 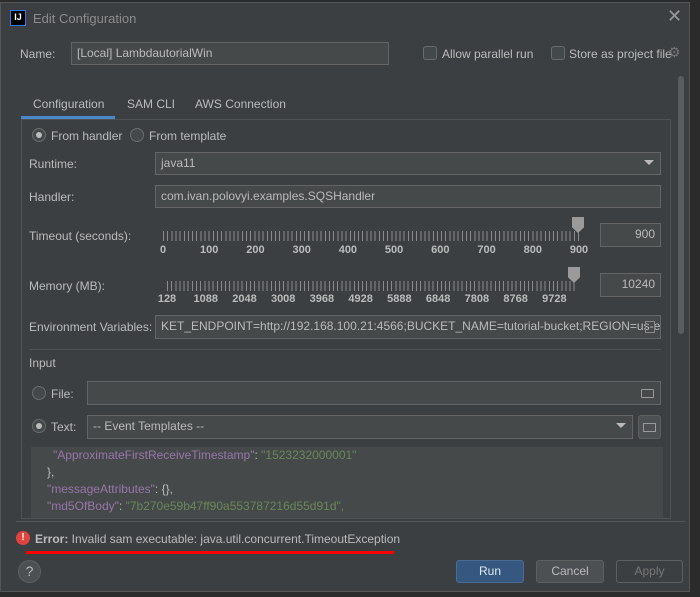 What do you see at coordinates (230, 53) in the screenshot?
I see `name-input: [Local] LambdautorialWin` at bounding box center [230, 53].